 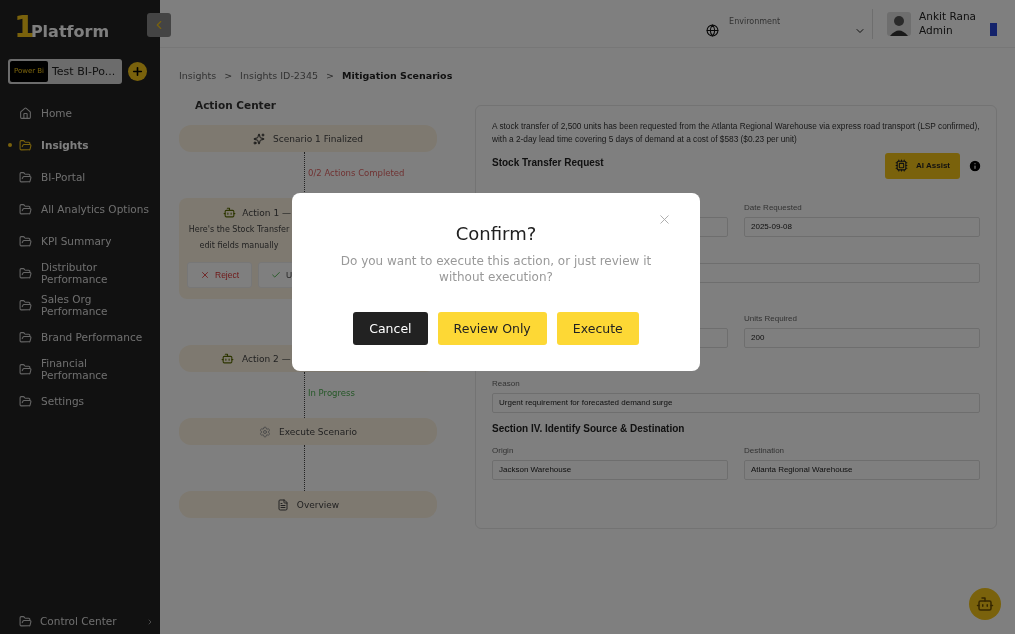 I want to click on status-label: In Progress, so click(x=331, y=393).